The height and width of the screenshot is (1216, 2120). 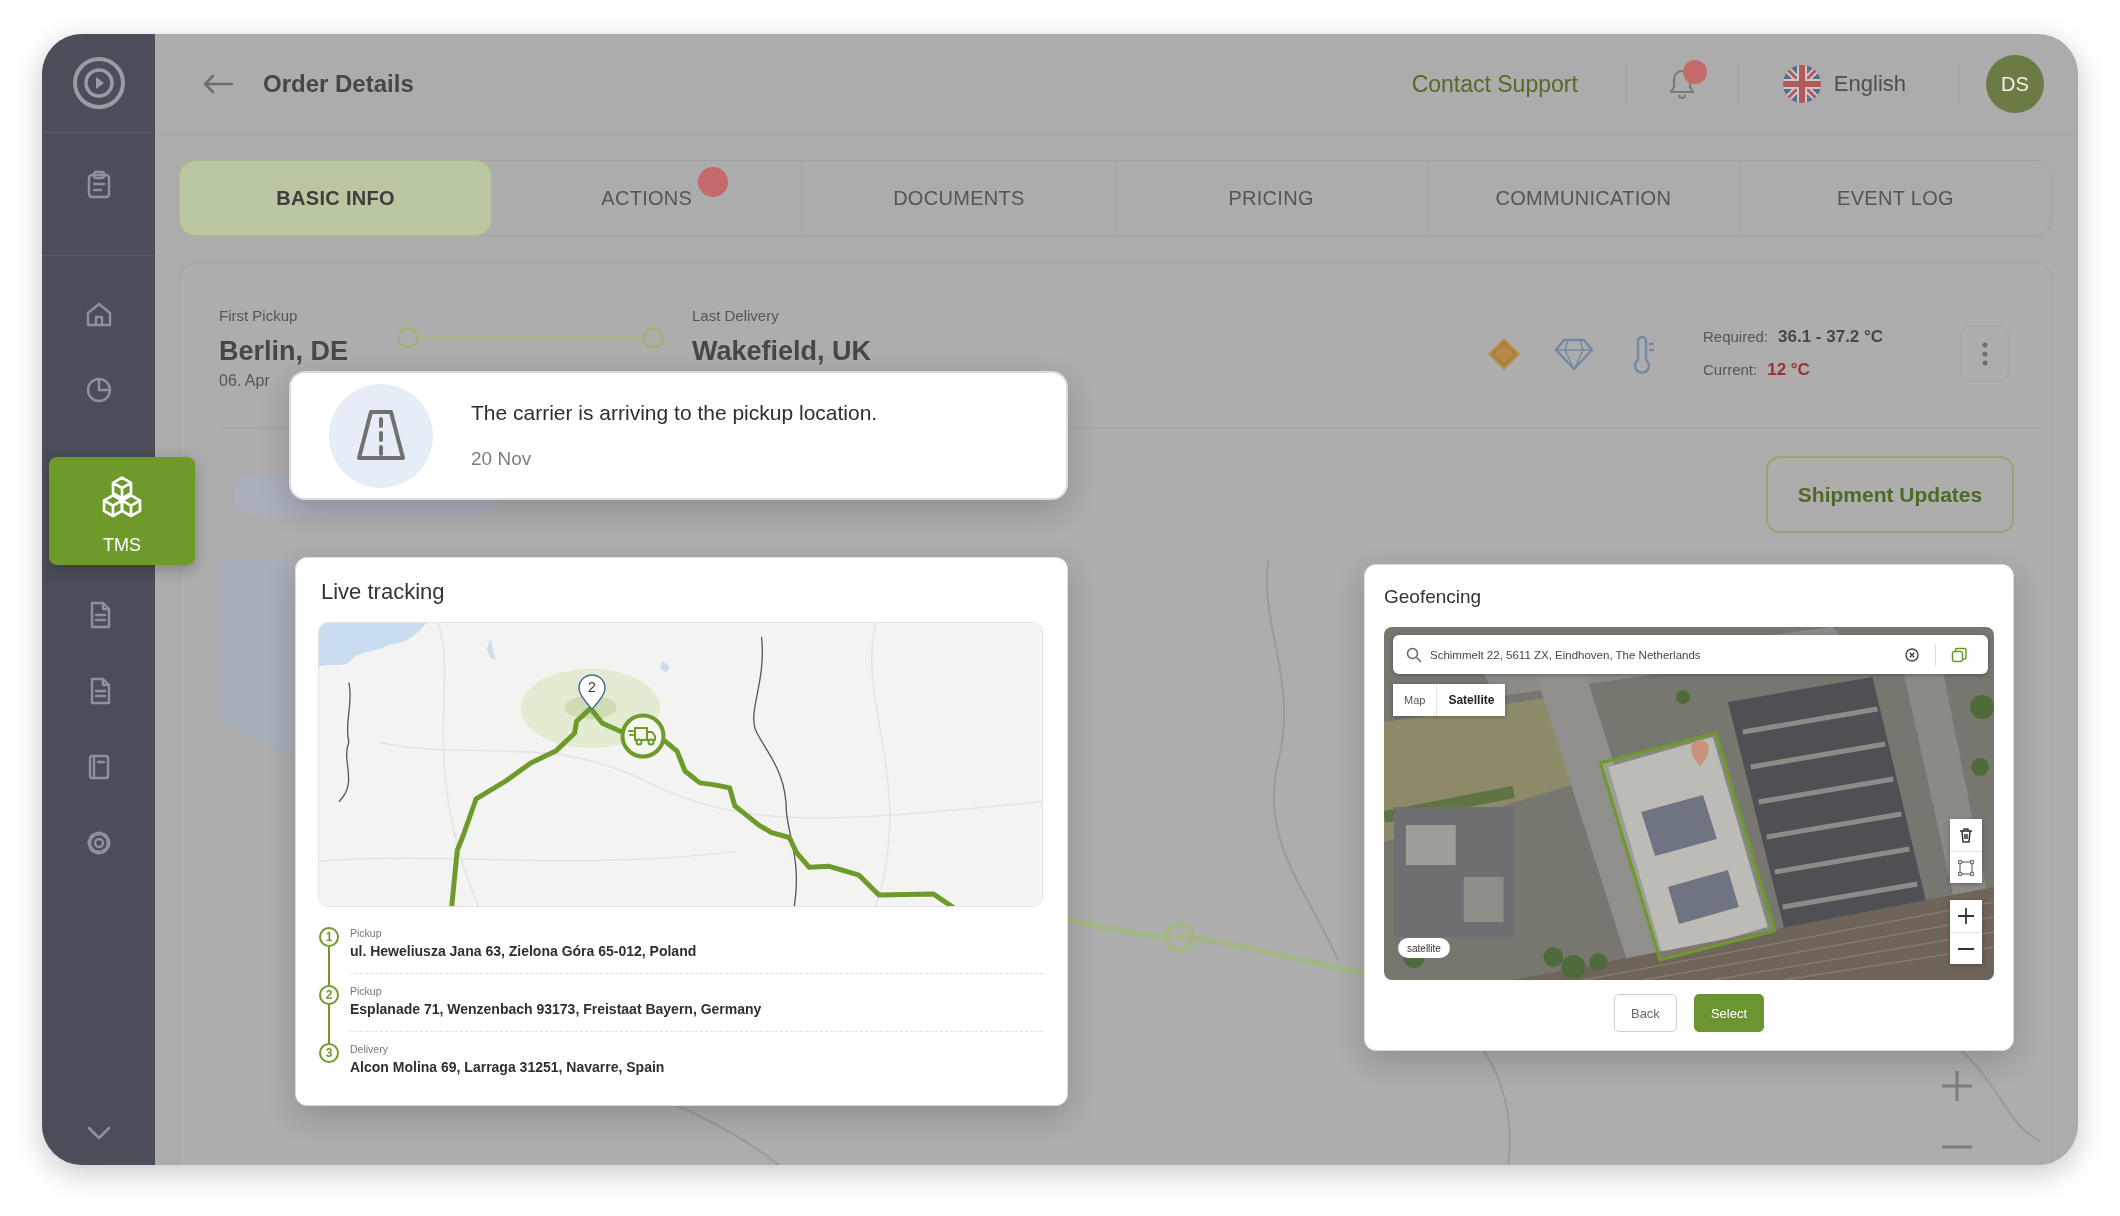 I want to click on polygon-icon, so click(x=1966, y=867).